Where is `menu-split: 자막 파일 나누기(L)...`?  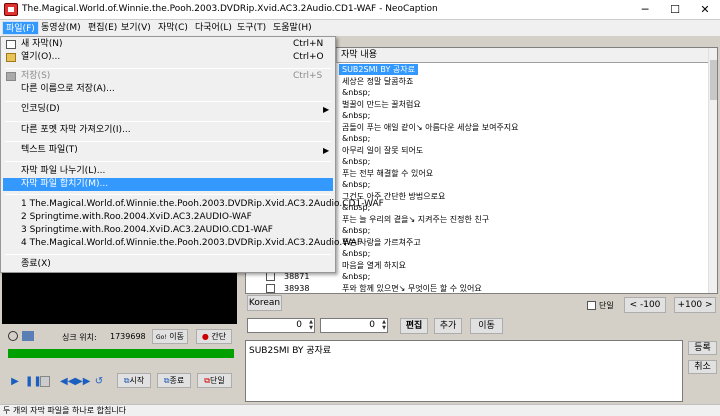 menu-split: 자막 파일 나누기(L)... is located at coordinates (168, 171).